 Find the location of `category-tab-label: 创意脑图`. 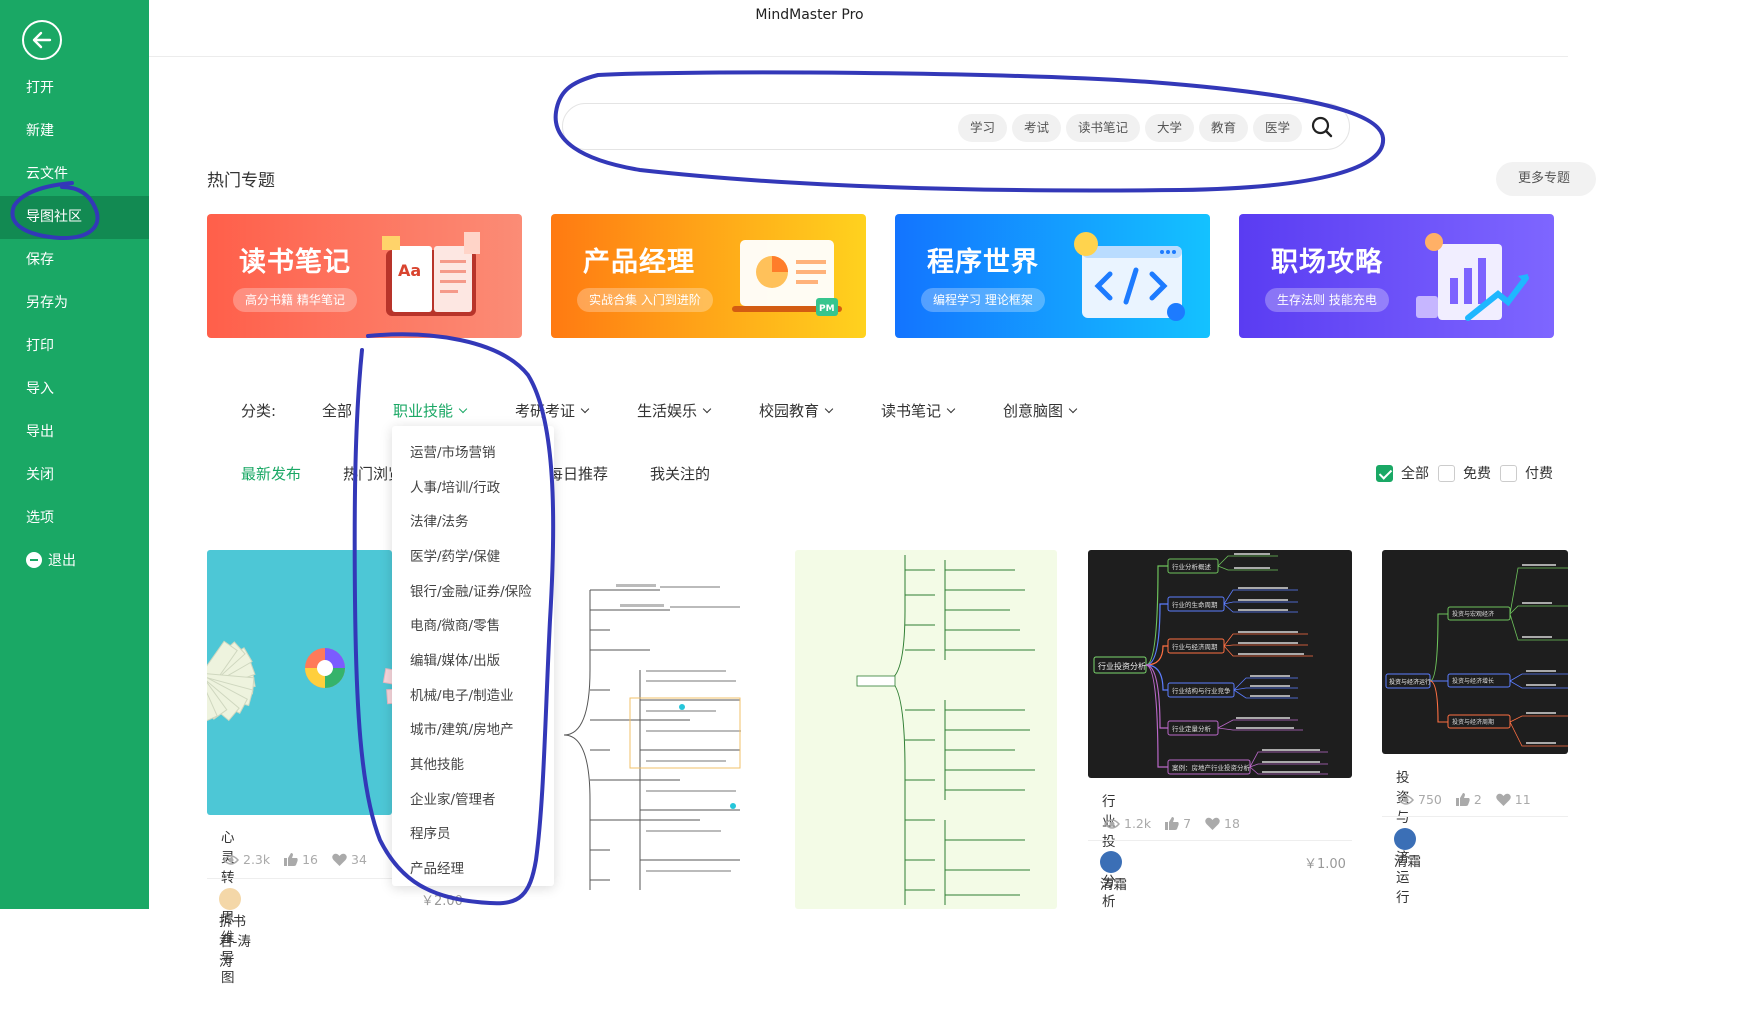

category-tab-label: 创意脑图 is located at coordinates (1033, 411).